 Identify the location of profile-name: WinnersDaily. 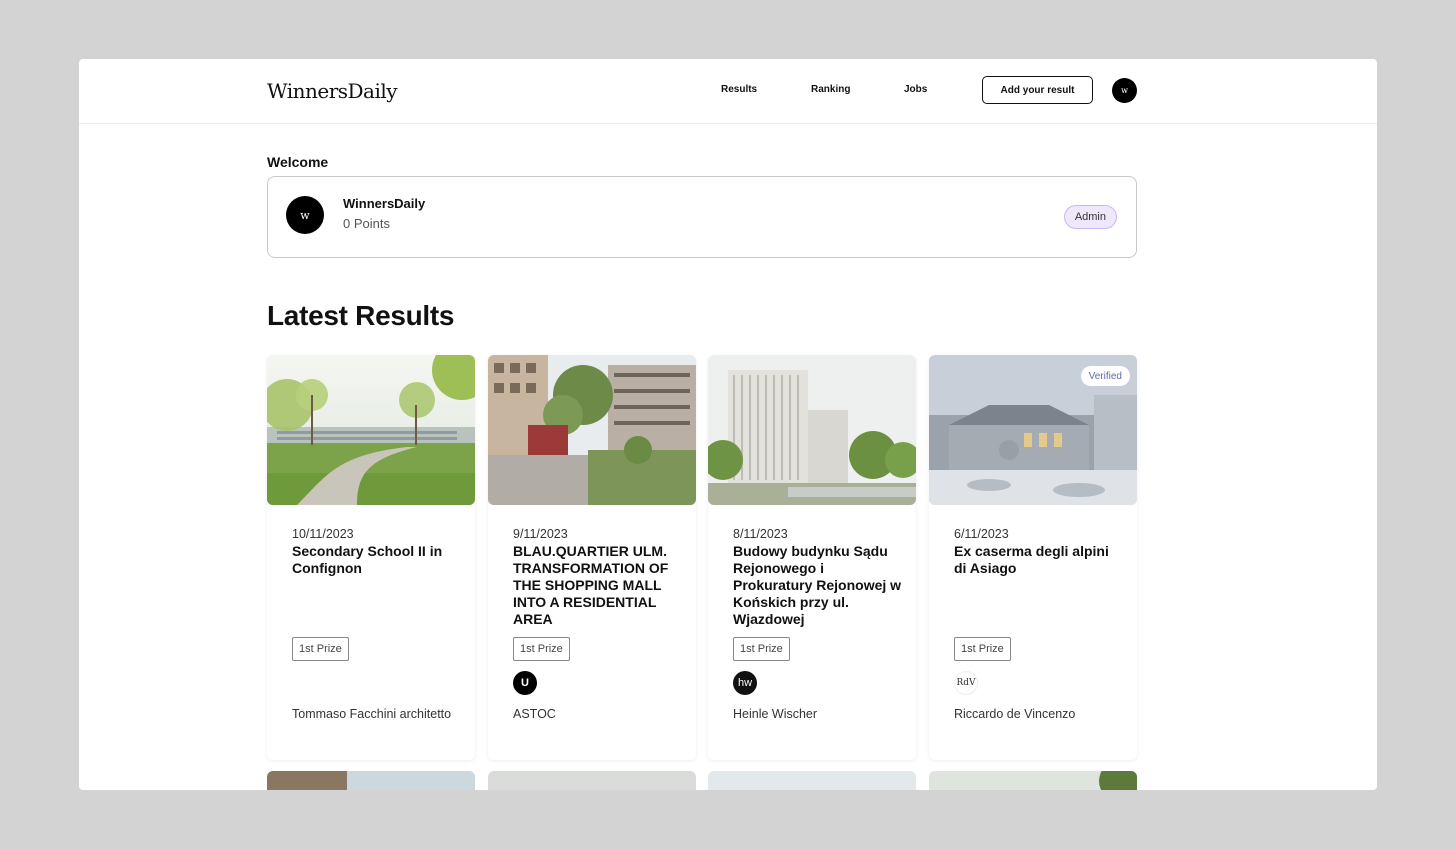
(384, 203).